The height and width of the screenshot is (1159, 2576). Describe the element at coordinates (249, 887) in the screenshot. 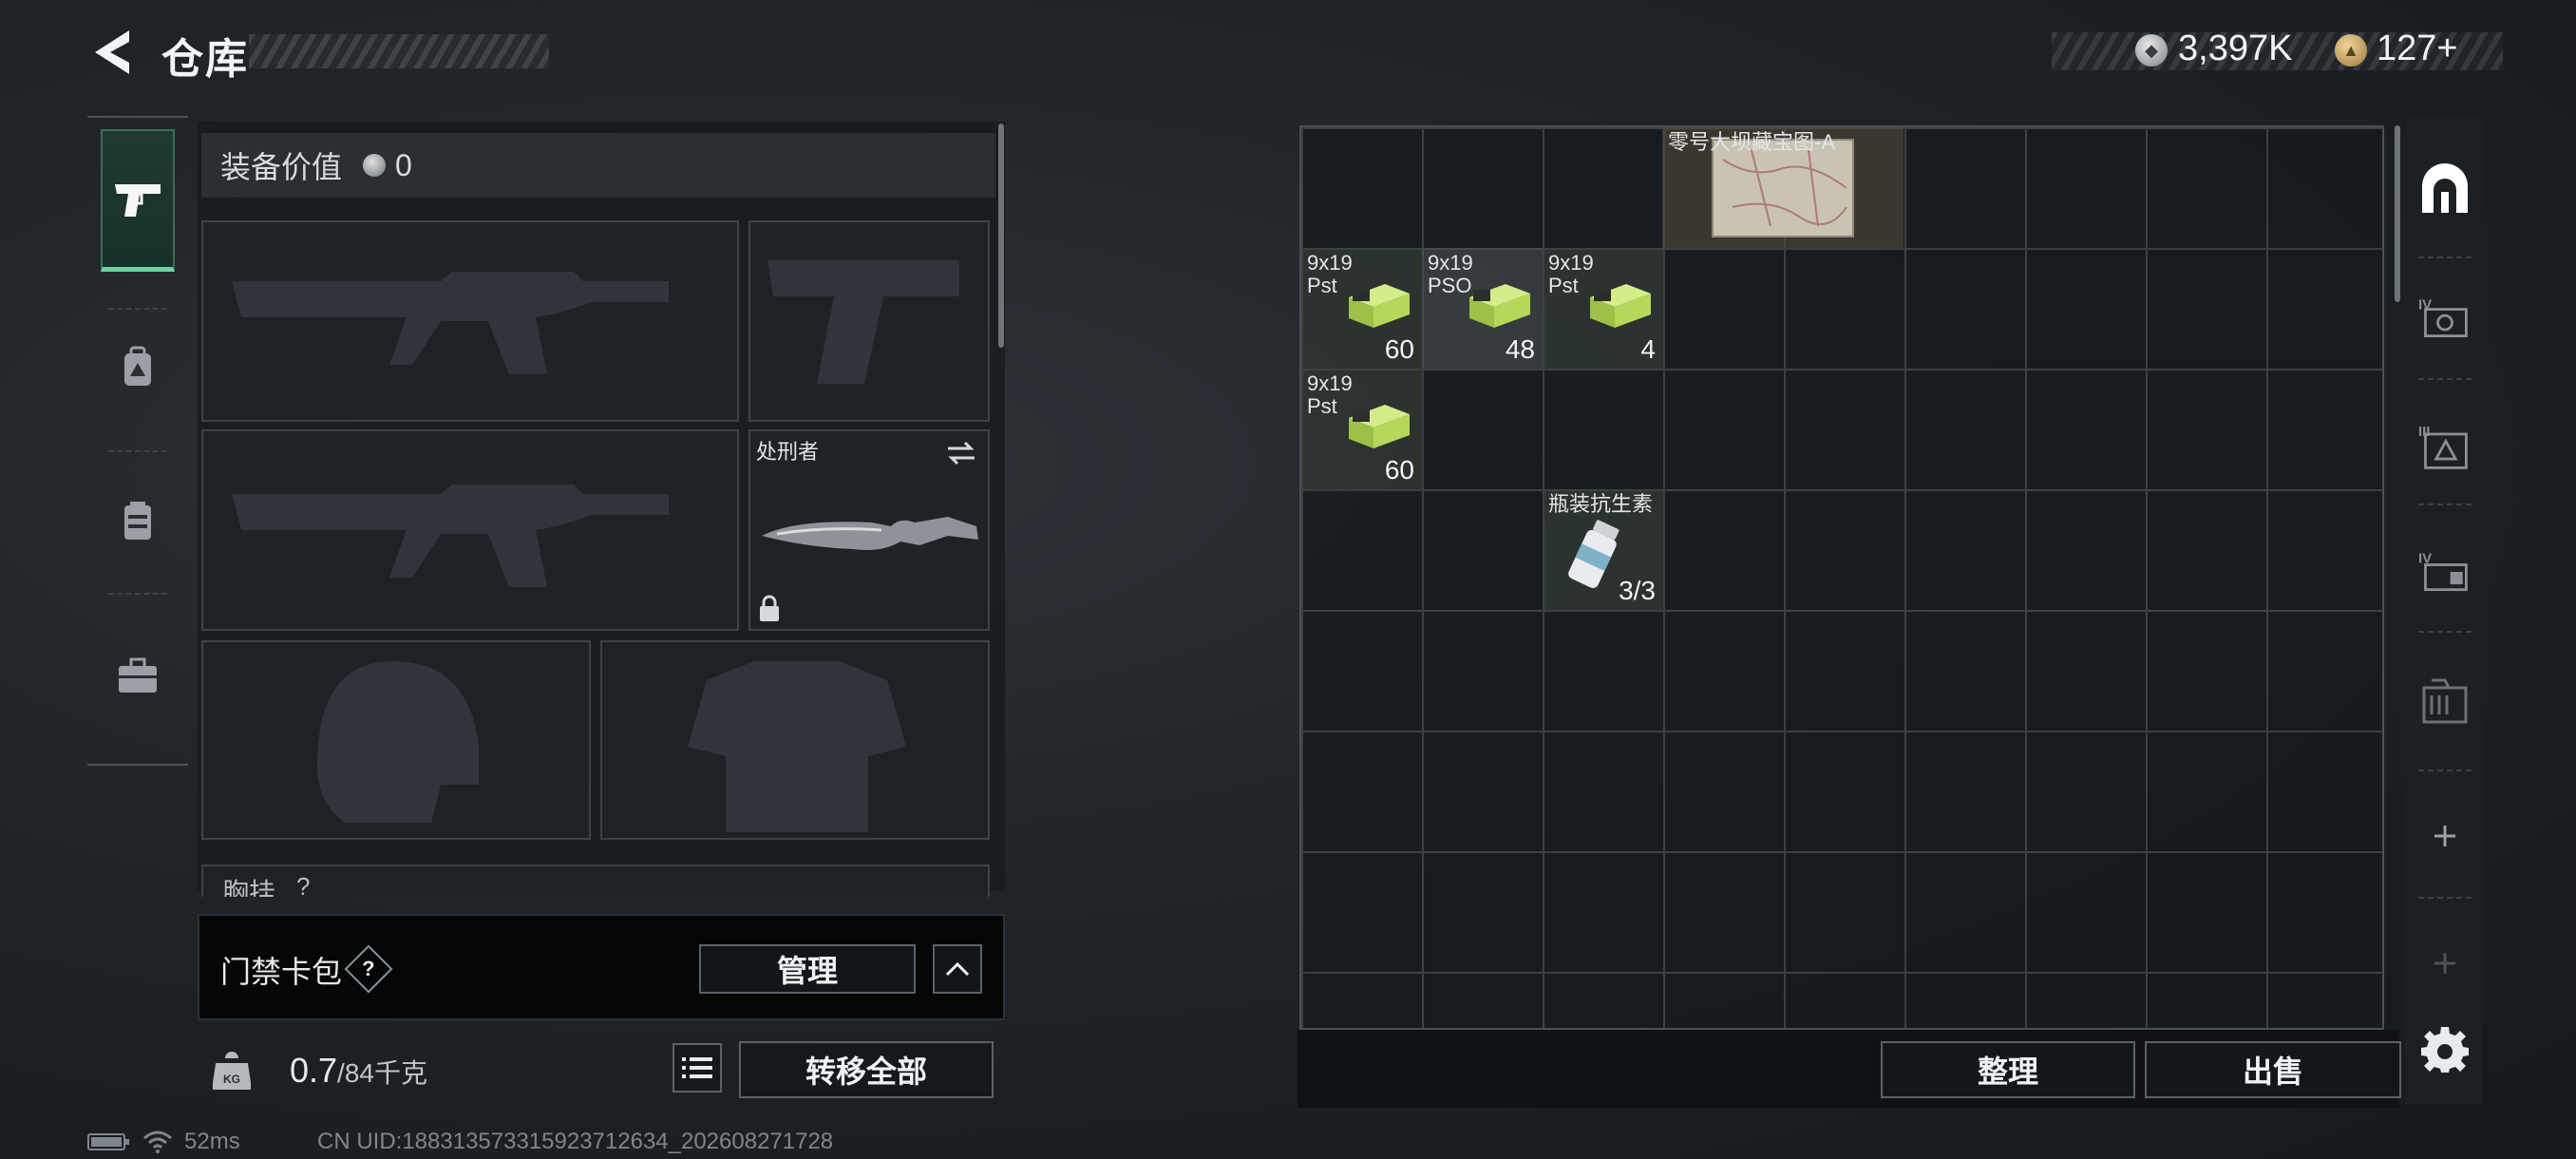

I see `chest-rig-label: 胸挂` at that location.